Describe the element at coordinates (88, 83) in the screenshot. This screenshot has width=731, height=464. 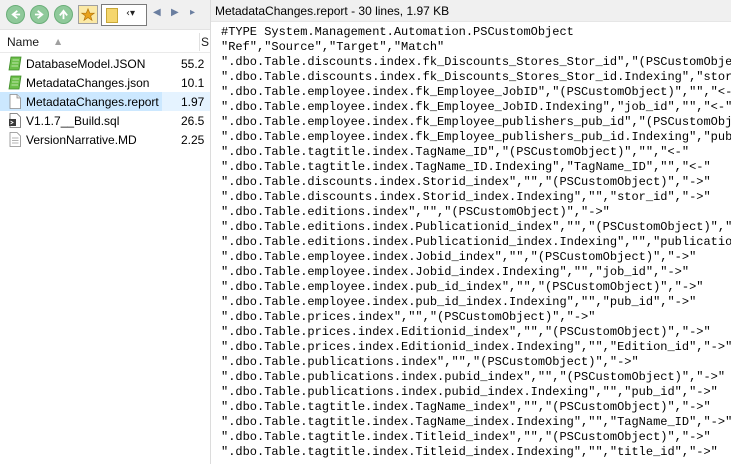
I see `file-name: MetadataChanges.json` at that location.